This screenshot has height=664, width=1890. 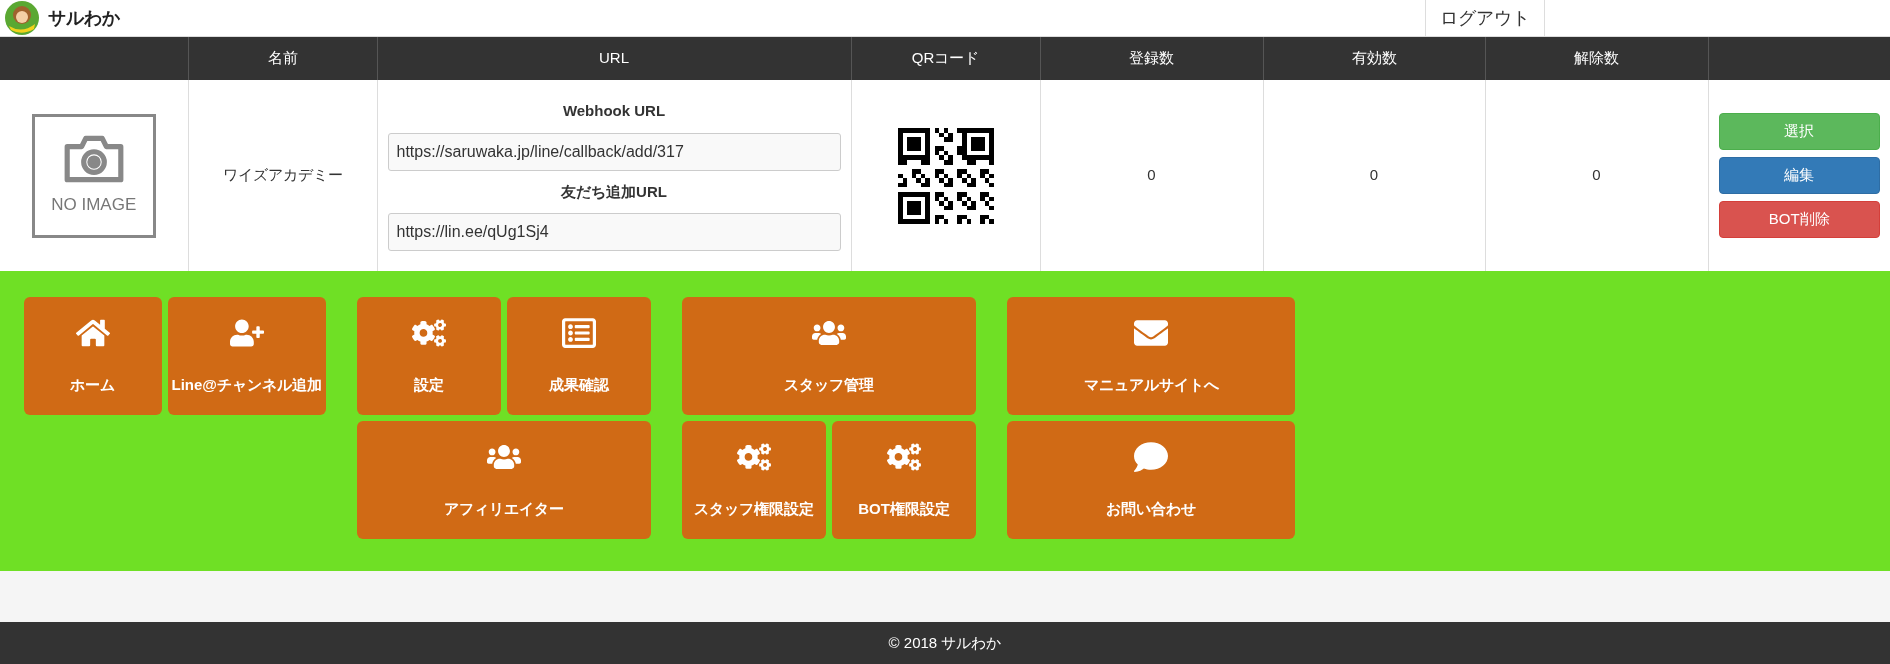 I want to click on column-header: 解除数, so click(x=1596, y=58).